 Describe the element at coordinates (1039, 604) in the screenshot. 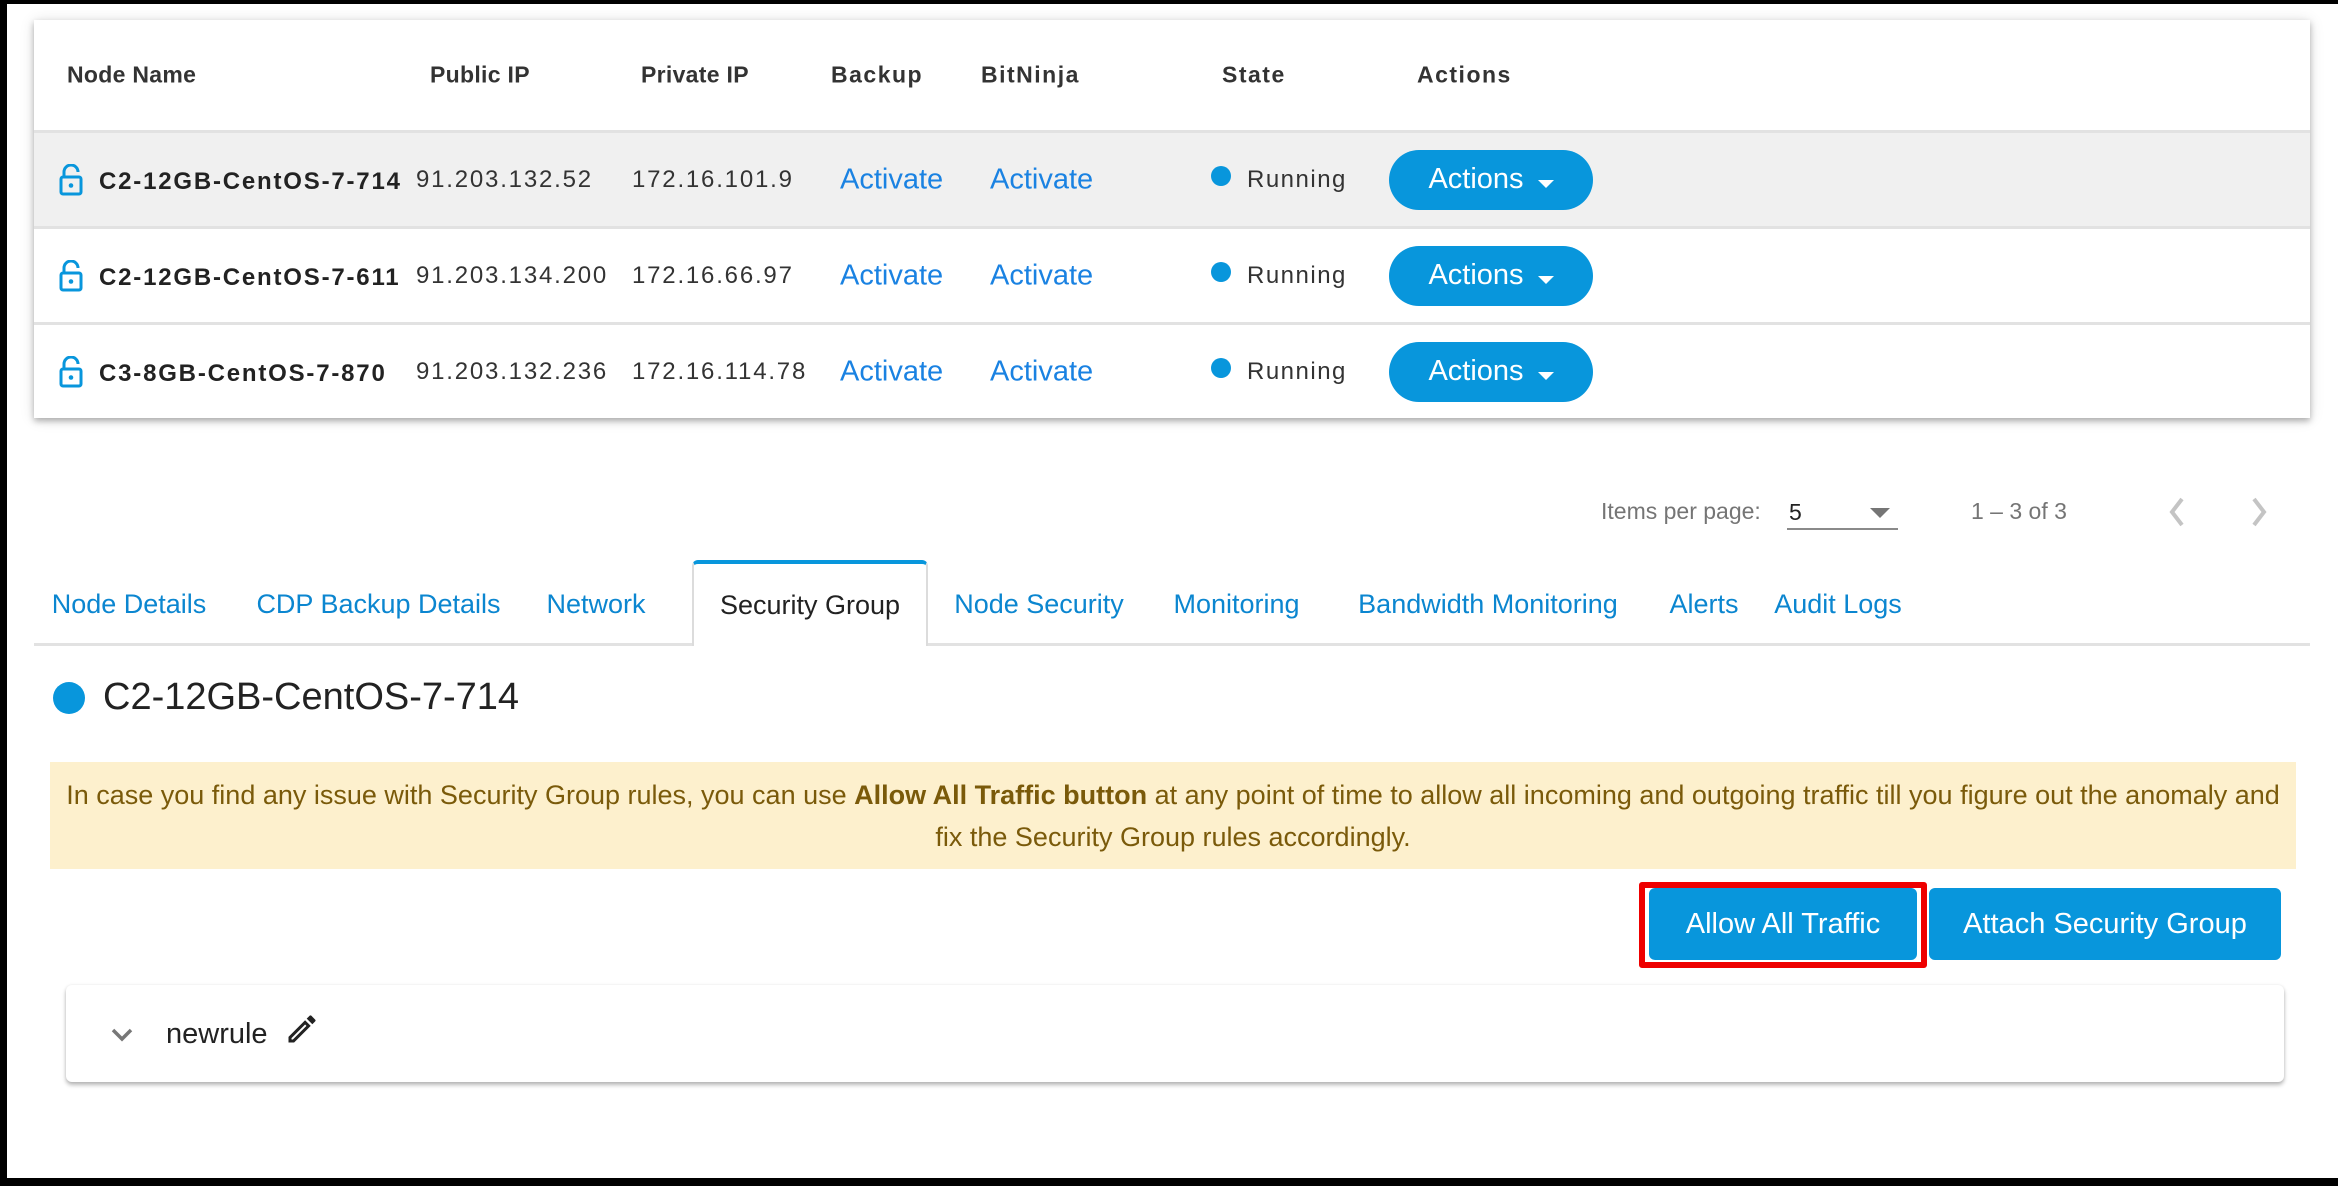

I see `tab-node-security: Node Security` at that location.